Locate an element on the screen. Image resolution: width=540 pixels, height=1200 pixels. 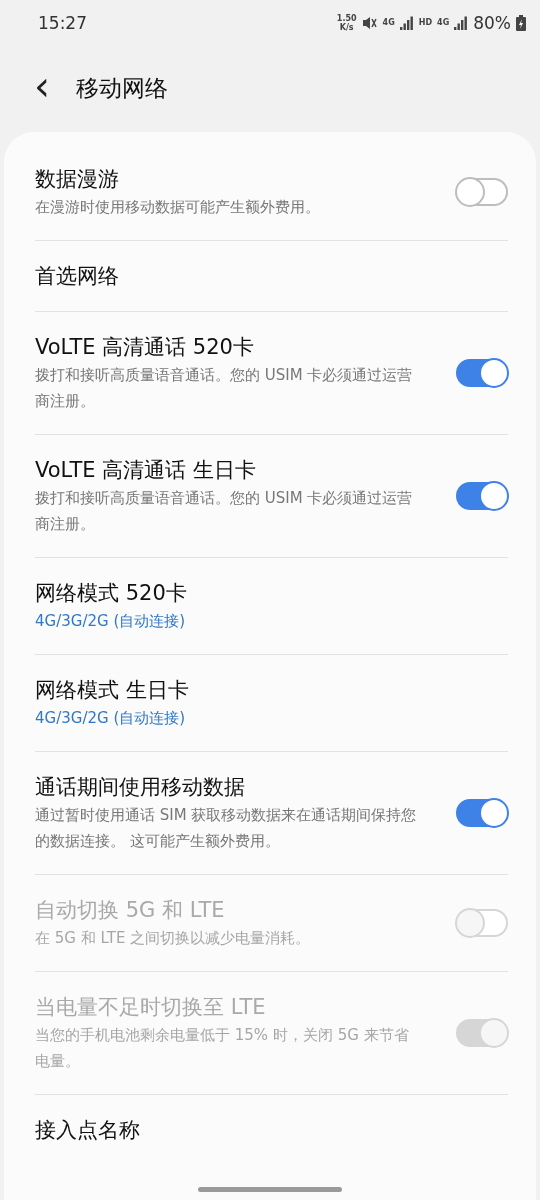
setting-description: 在 5G 和 LTE 之间切换以减少电量消耗。 is located at coordinates (173, 938).